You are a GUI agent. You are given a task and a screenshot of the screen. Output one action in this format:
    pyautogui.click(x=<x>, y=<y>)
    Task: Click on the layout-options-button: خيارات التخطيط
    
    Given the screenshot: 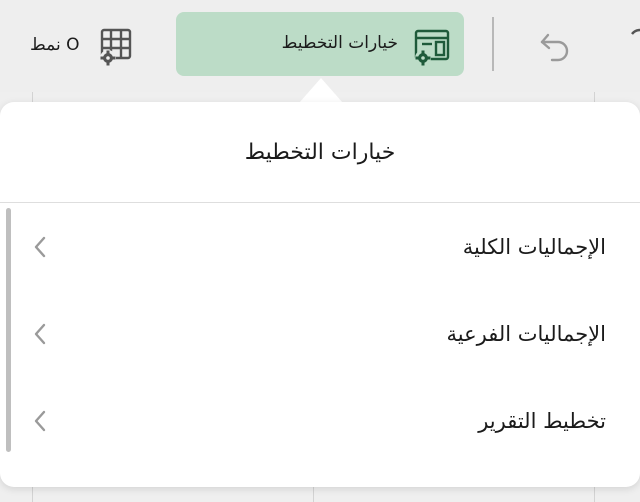 What is the action you would take?
    pyautogui.click(x=320, y=44)
    